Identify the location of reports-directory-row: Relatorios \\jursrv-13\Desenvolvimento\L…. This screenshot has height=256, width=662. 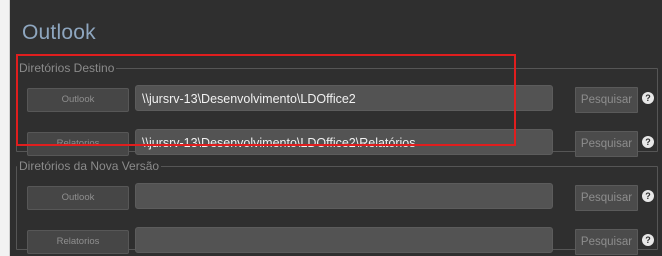
(337, 143).